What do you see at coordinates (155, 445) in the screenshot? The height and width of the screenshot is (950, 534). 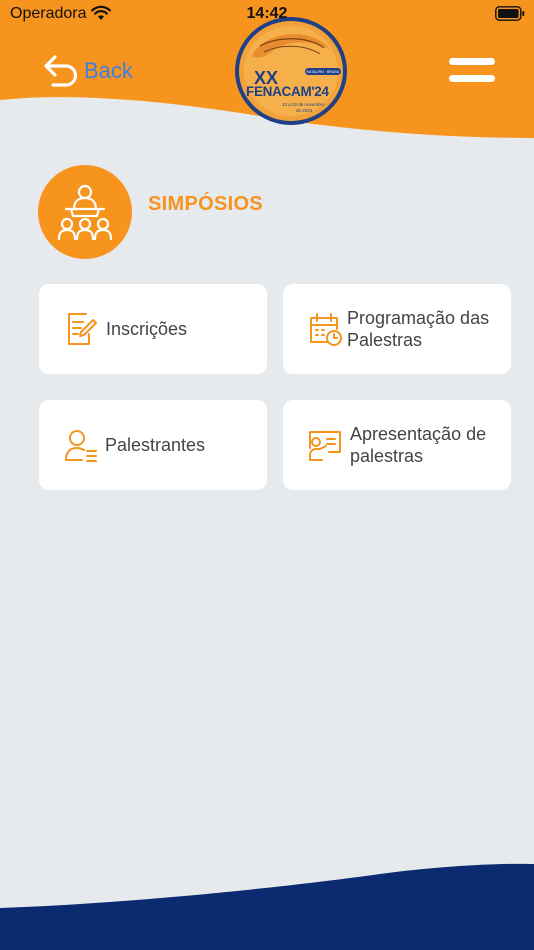 I see `palestrantes-card-label: Palestrantes` at bounding box center [155, 445].